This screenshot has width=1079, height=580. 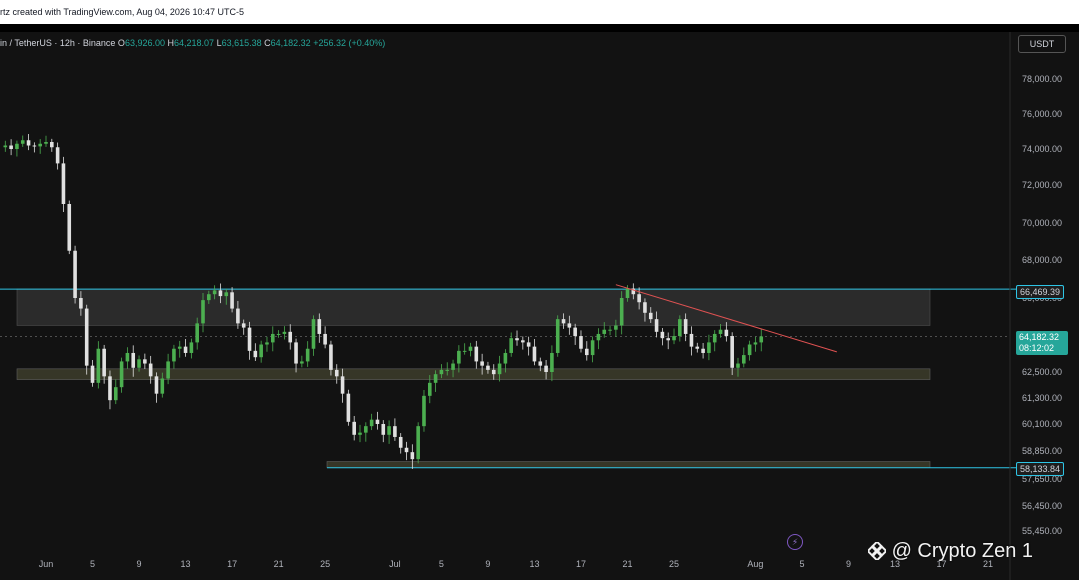 What do you see at coordinates (1042, 44) in the screenshot?
I see `currency-button: USDT` at bounding box center [1042, 44].